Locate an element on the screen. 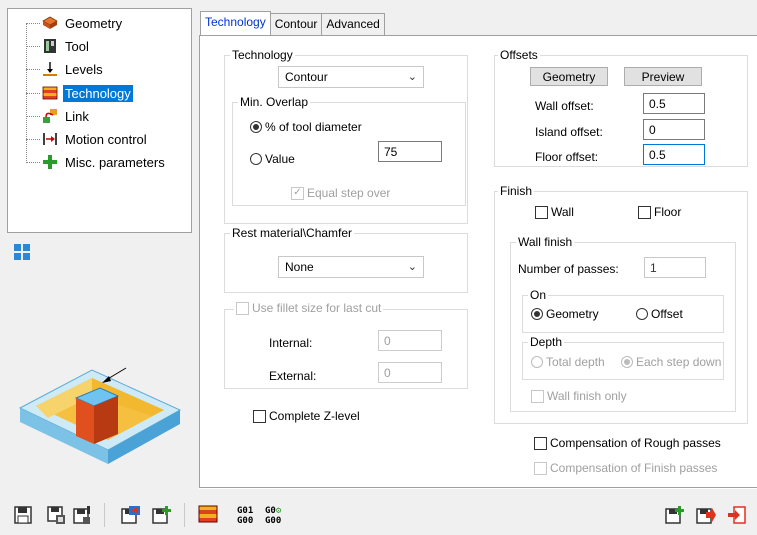  save-as-icon is located at coordinates (56, 515).